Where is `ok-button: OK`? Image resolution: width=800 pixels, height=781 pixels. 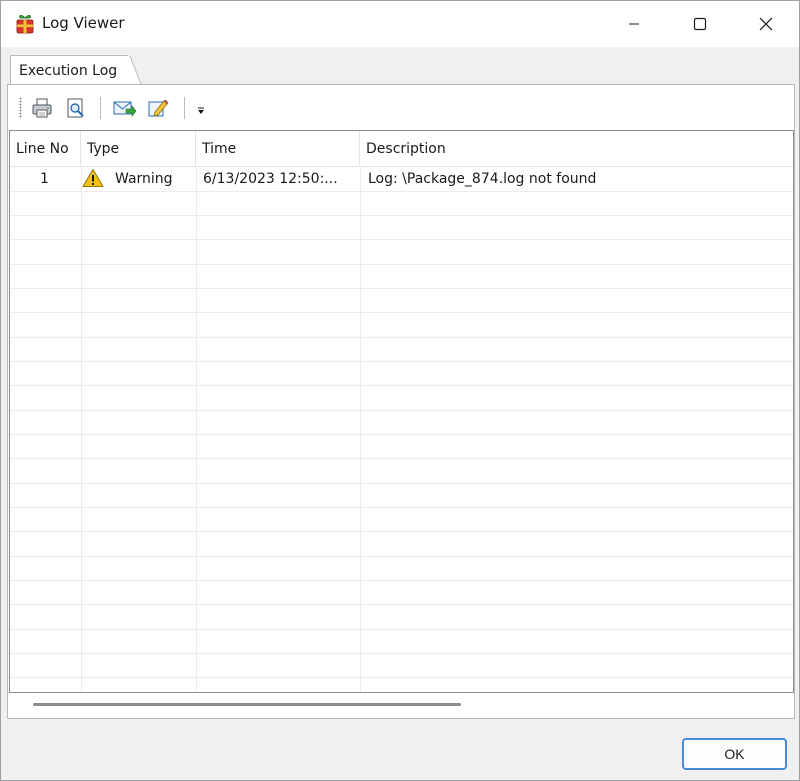
ok-button: OK is located at coordinates (734, 754).